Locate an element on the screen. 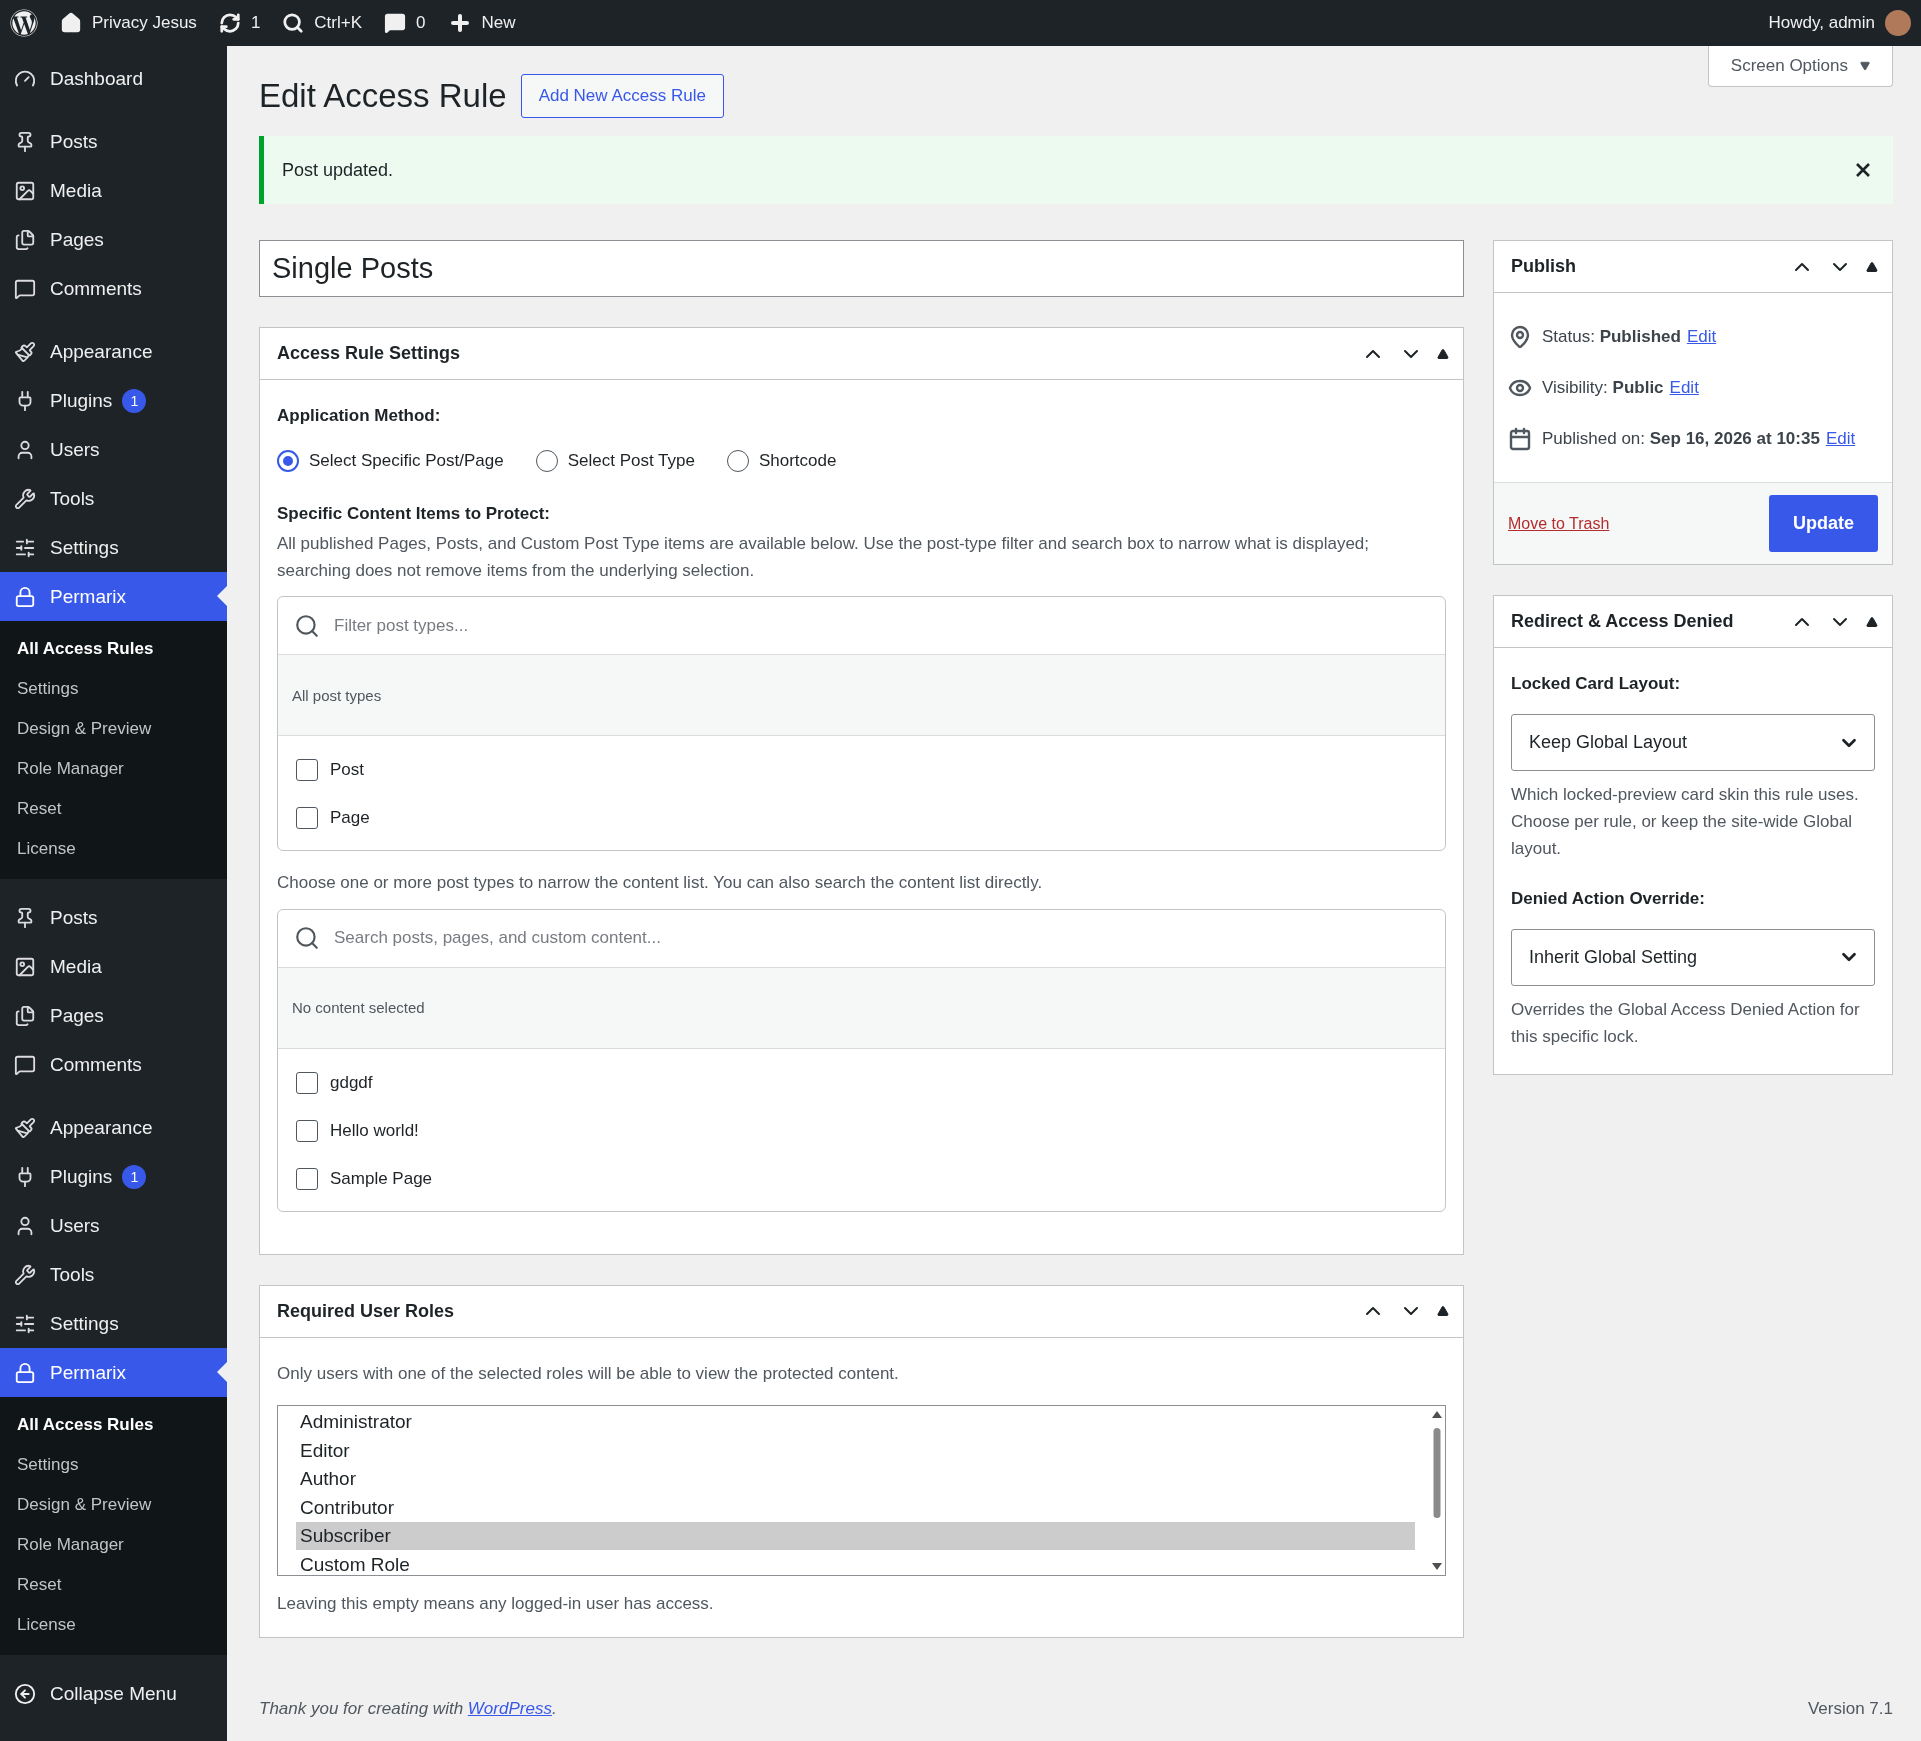 This screenshot has height=1741, width=1921. publish-info: Published on: Sep 16, 2026 at 10:35 Edit is located at coordinates (1693, 439).